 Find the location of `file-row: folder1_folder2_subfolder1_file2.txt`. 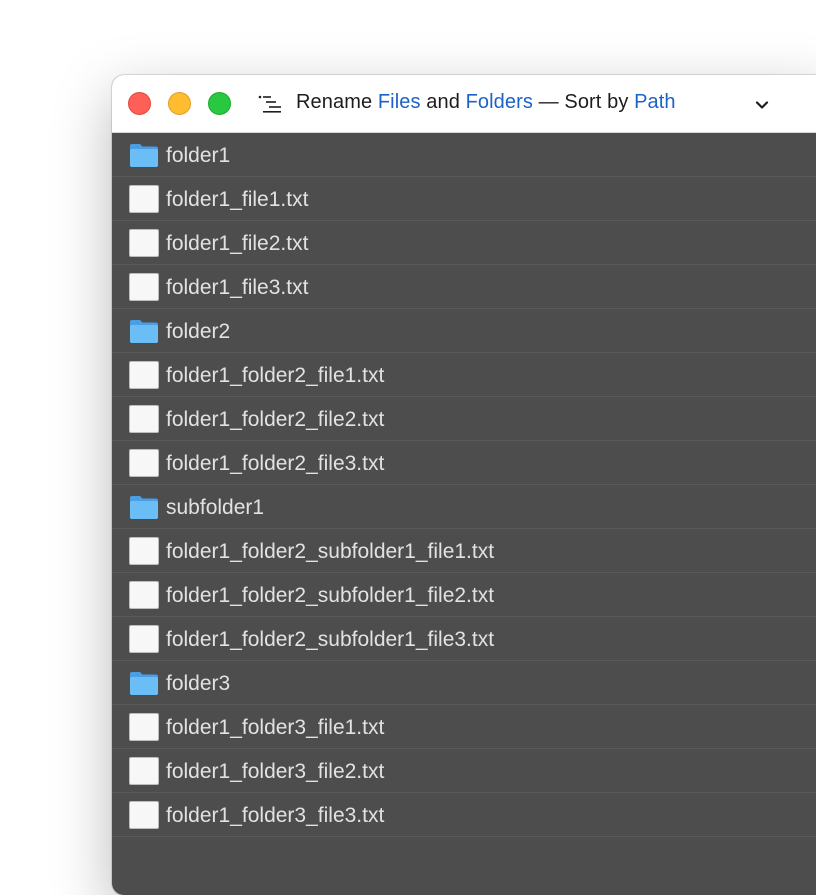

file-row: folder1_folder2_subfolder1_file2.txt is located at coordinates (464, 595).